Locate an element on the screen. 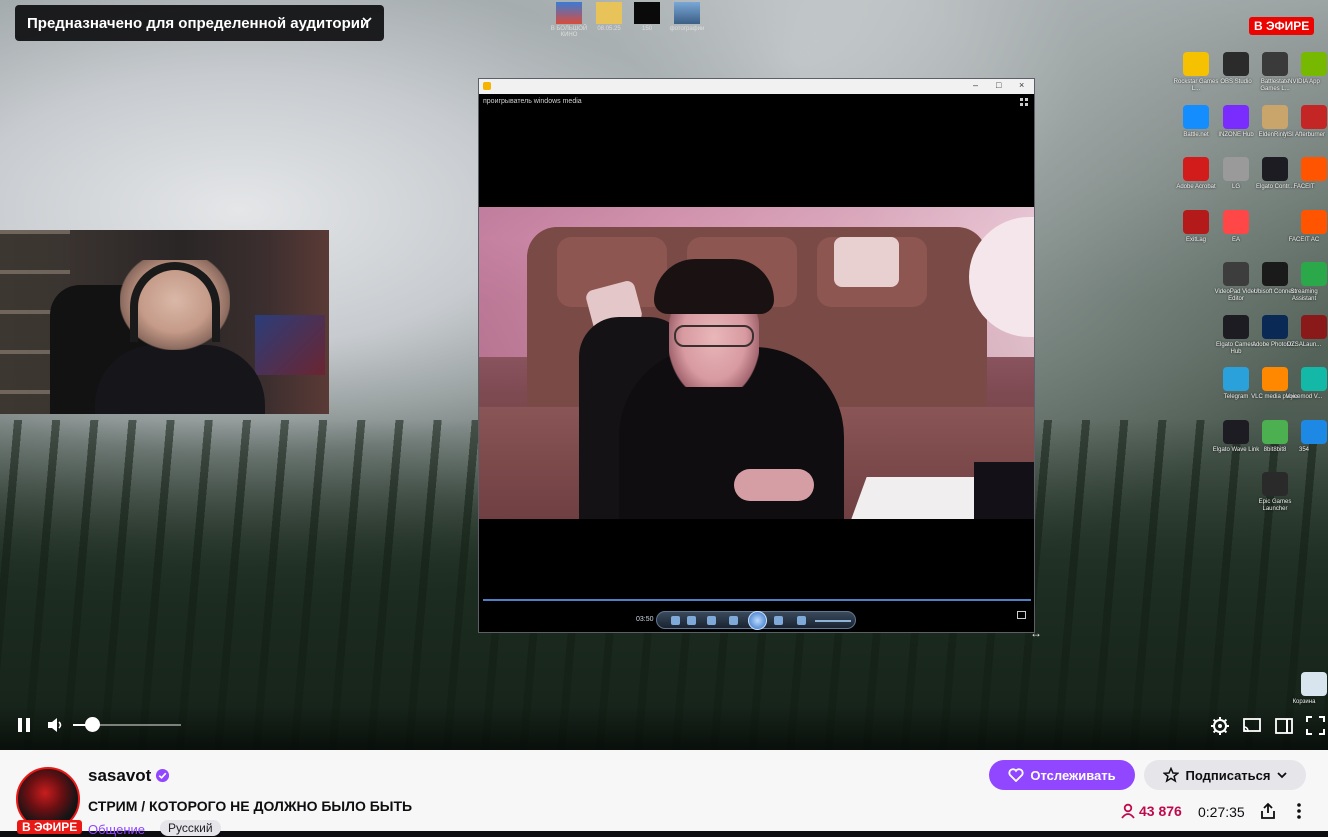  desktop-app-label: NVIDIA App is located at coordinates (1304, 82).